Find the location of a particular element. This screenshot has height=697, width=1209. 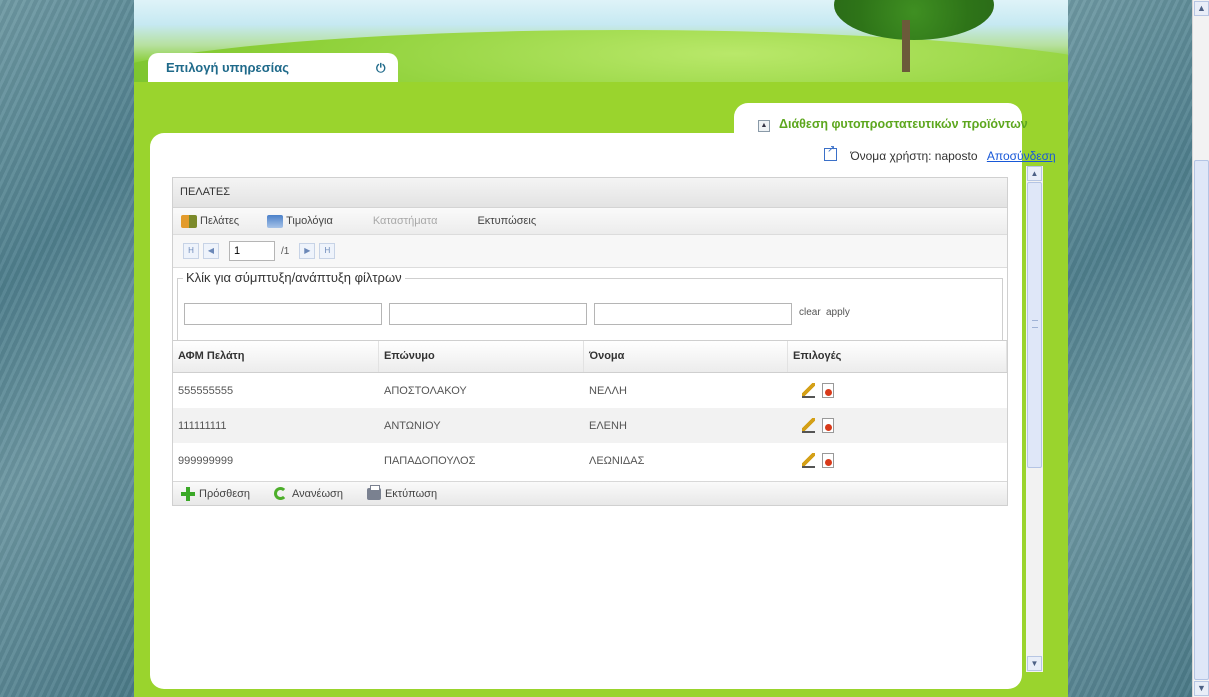

scroll-thumb is located at coordinates (1201, 420).